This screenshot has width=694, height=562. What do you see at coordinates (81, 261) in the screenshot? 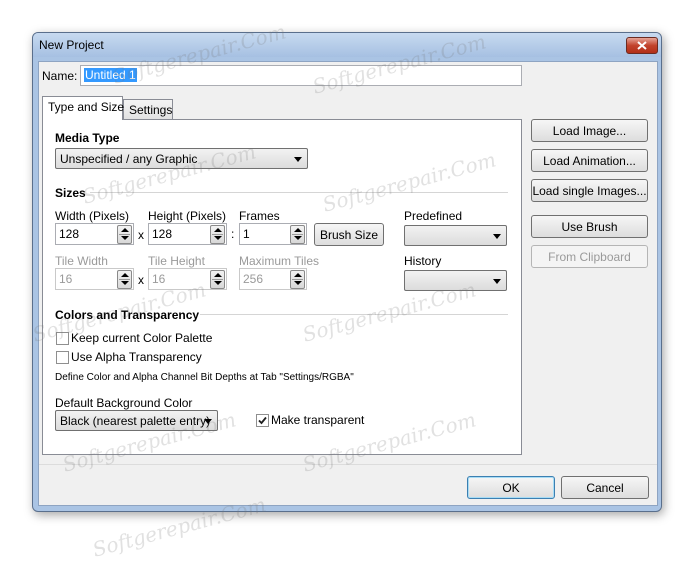
I see `tile-width-label: Tile Width` at bounding box center [81, 261].